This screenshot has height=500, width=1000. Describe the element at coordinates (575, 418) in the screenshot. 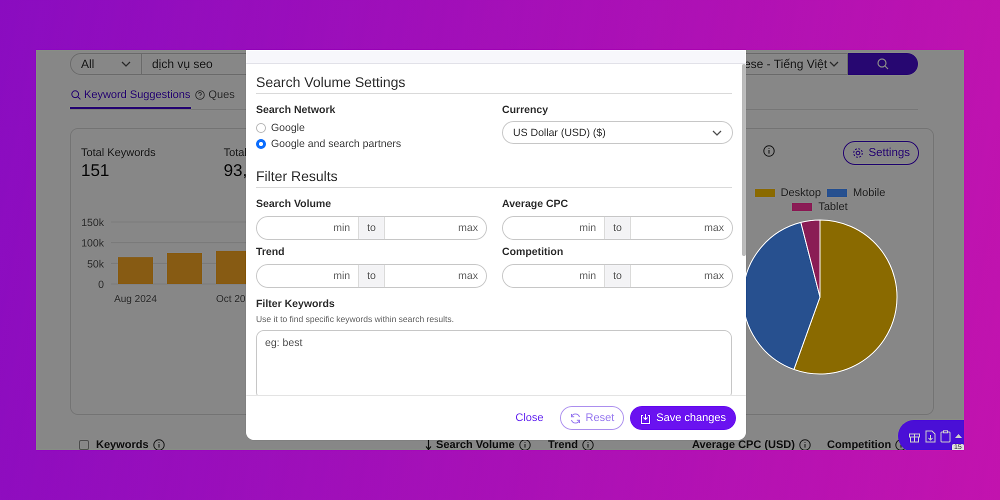

I see `refresh-icon` at that location.